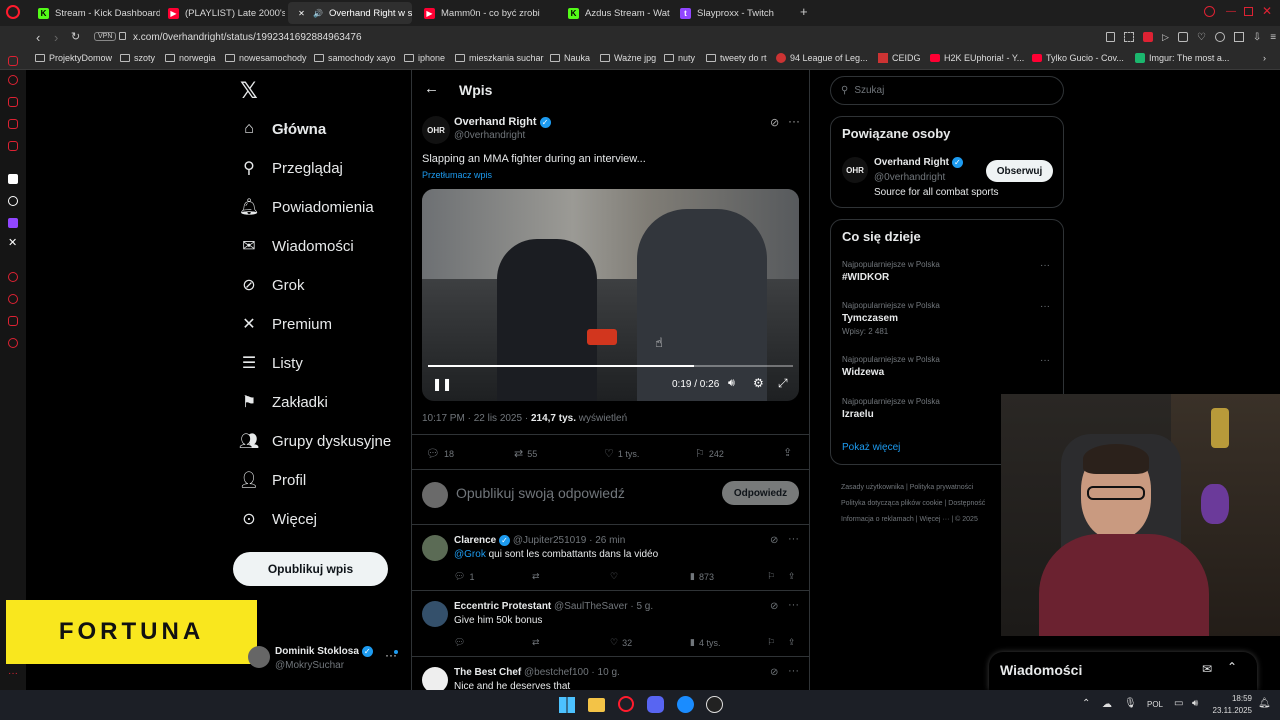 This screenshot has width=1280, height=720. Describe the element at coordinates (296, 246) in the screenshot. I see `nav-messages: ✉ Wiadomości` at that location.